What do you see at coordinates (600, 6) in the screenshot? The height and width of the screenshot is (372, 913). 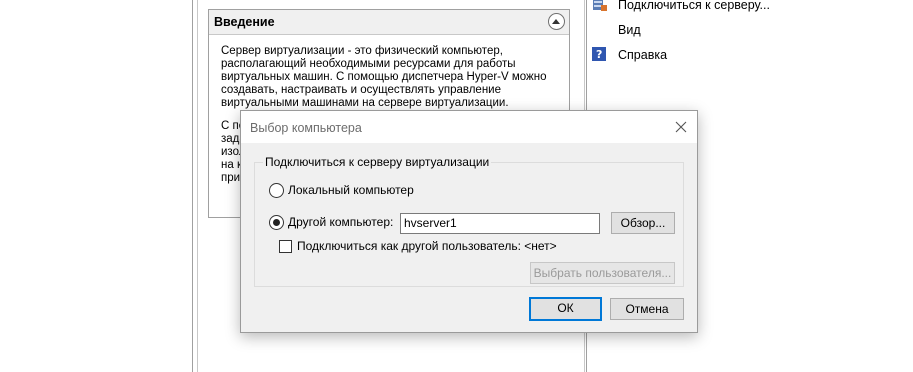 I see `server-connect-icon` at bounding box center [600, 6].